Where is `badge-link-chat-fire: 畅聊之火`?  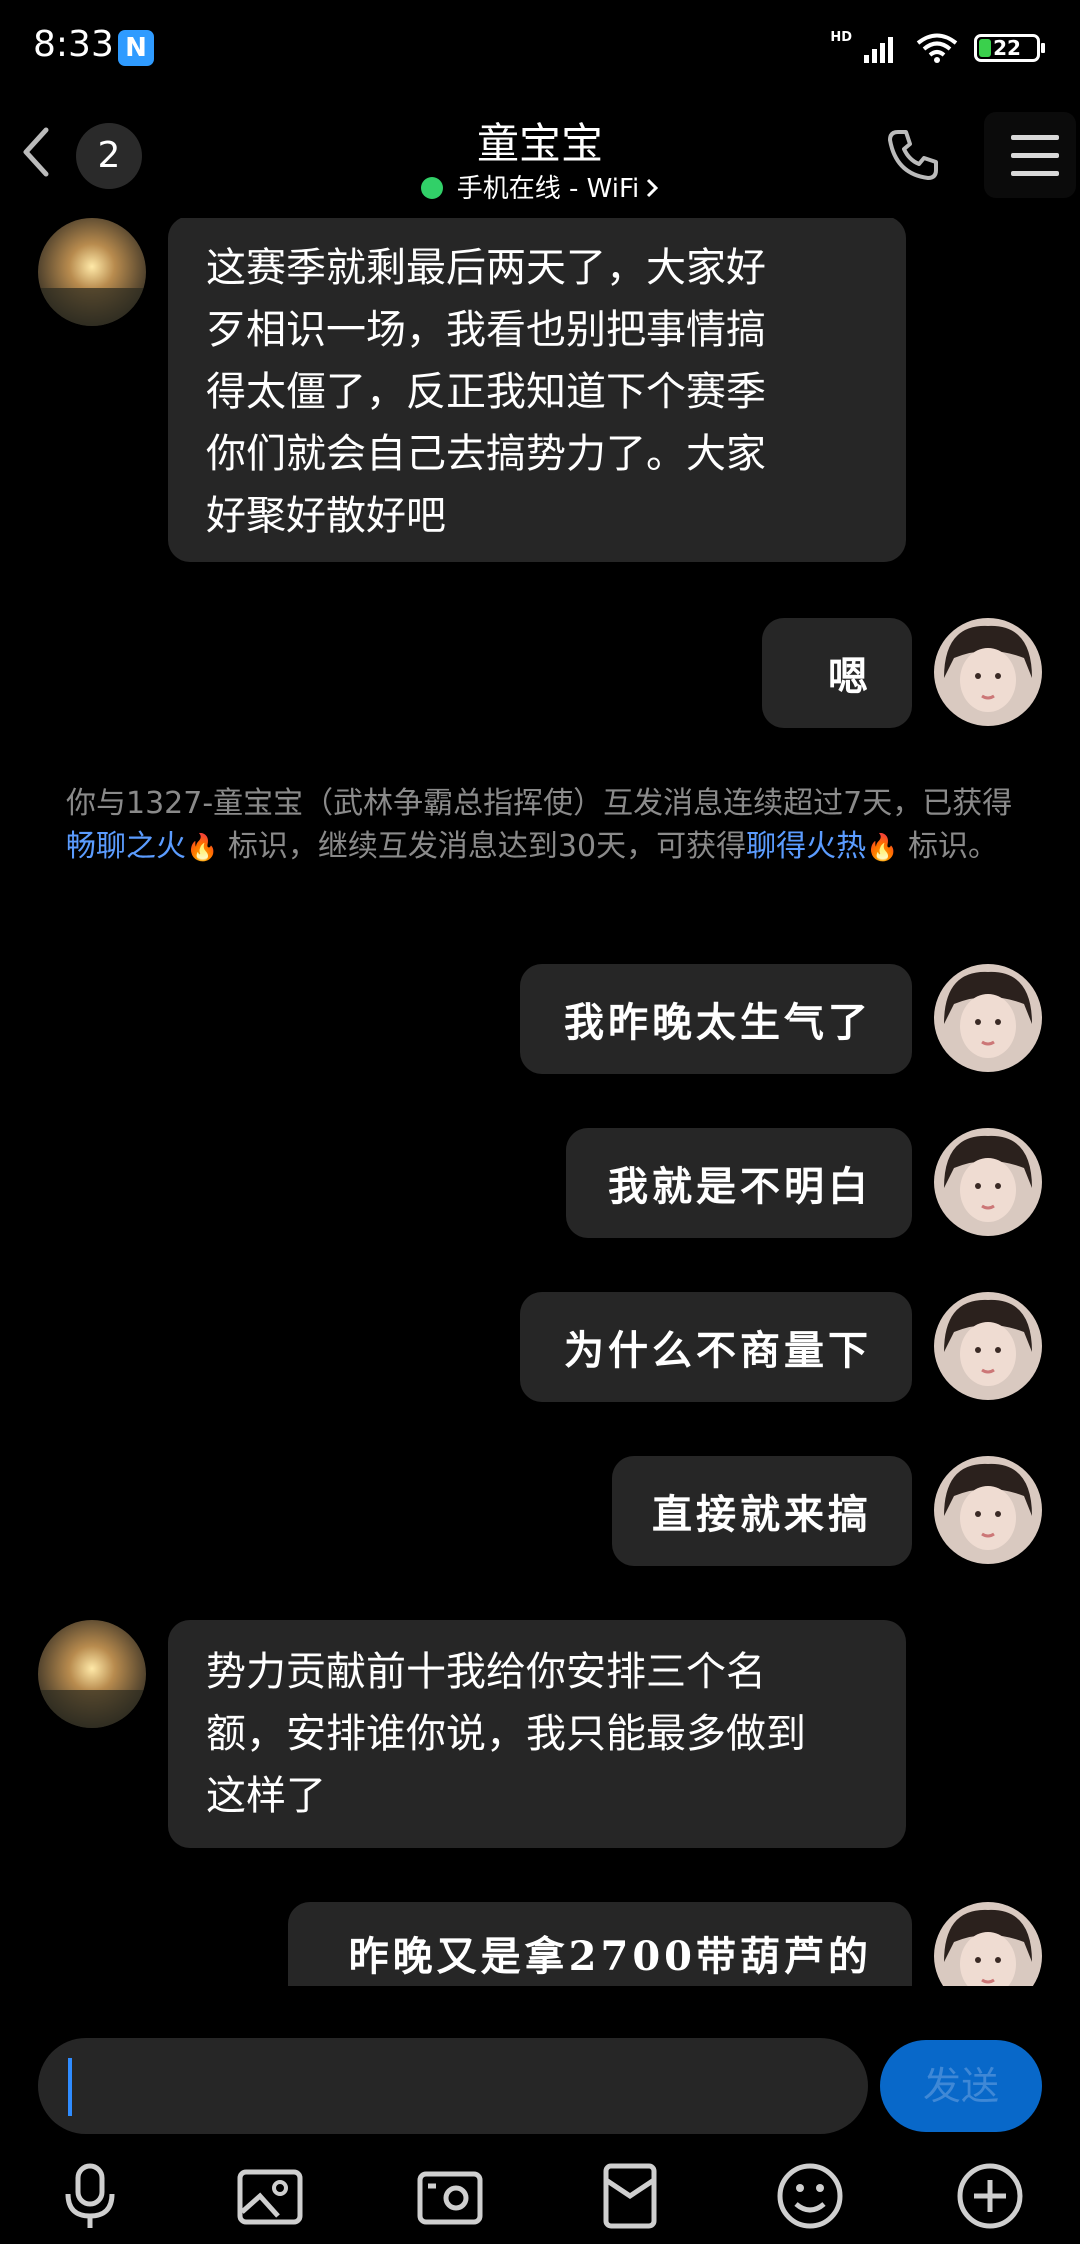 badge-link-chat-fire: 畅聊之火 is located at coordinates (126, 846).